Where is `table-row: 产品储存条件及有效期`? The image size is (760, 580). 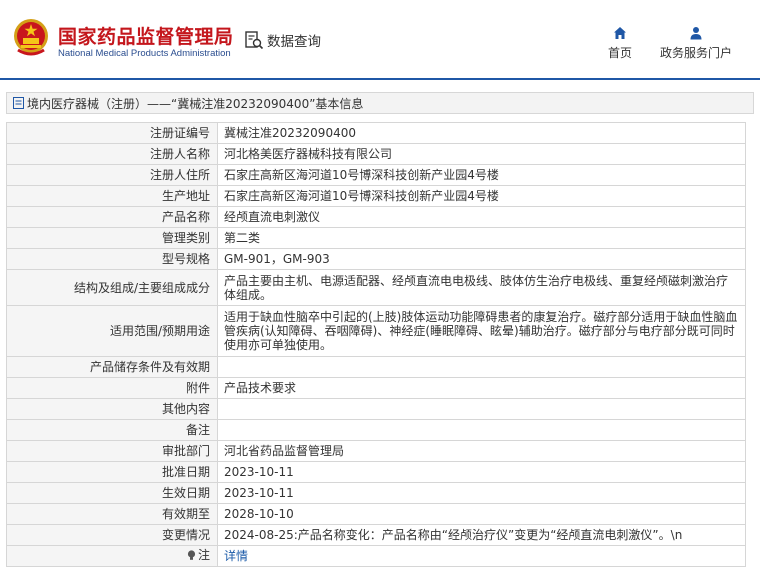 table-row: 产品储存条件及有效期 is located at coordinates (376, 367).